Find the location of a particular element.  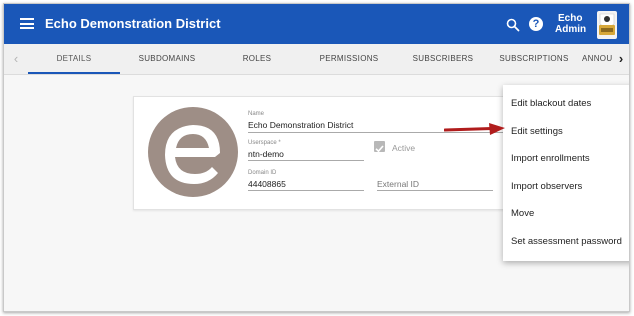

chevron-right-icon: › is located at coordinates (621, 59).